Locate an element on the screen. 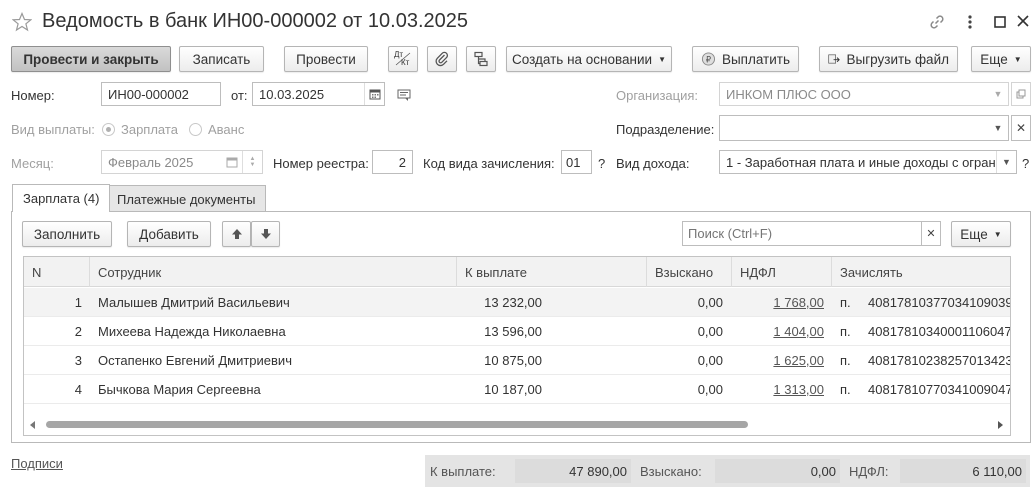 Image resolution: width=1036 pixels, height=490 pixels. employee-name: Бычкова Мария Сергеевна is located at coordinates (179, 389).